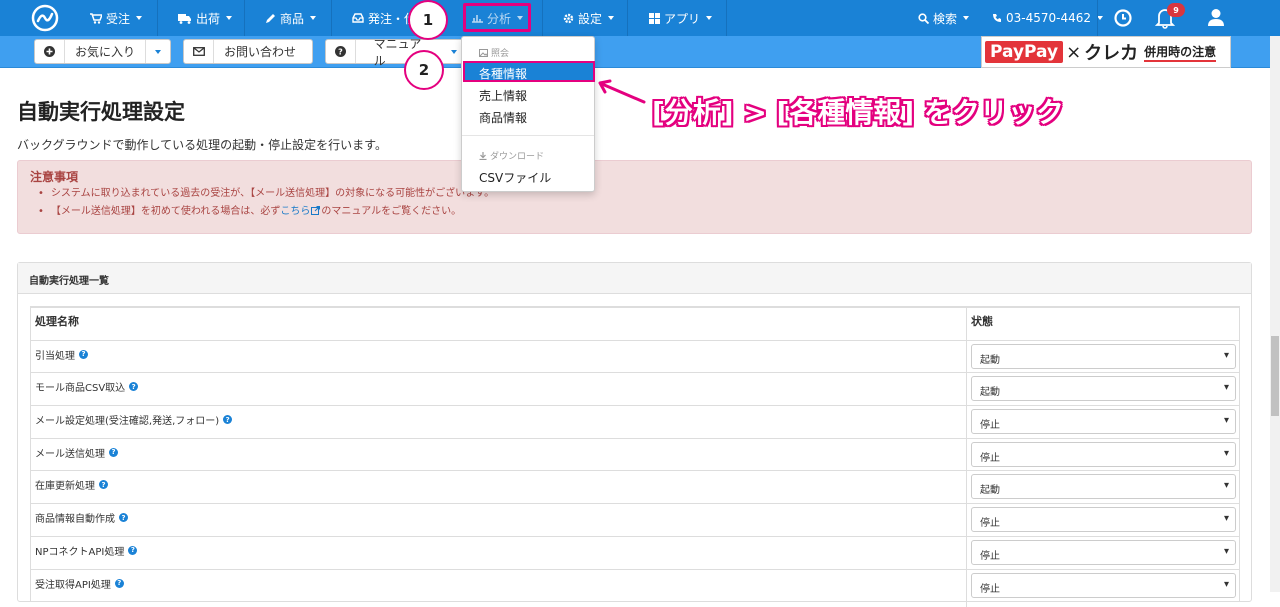 This screenshot has width=1280, height=607. What do you see at coordinates (260, 52) in the screenshot?
I see `contact-label: お問い合わせ` at bounding box center [260, 52].